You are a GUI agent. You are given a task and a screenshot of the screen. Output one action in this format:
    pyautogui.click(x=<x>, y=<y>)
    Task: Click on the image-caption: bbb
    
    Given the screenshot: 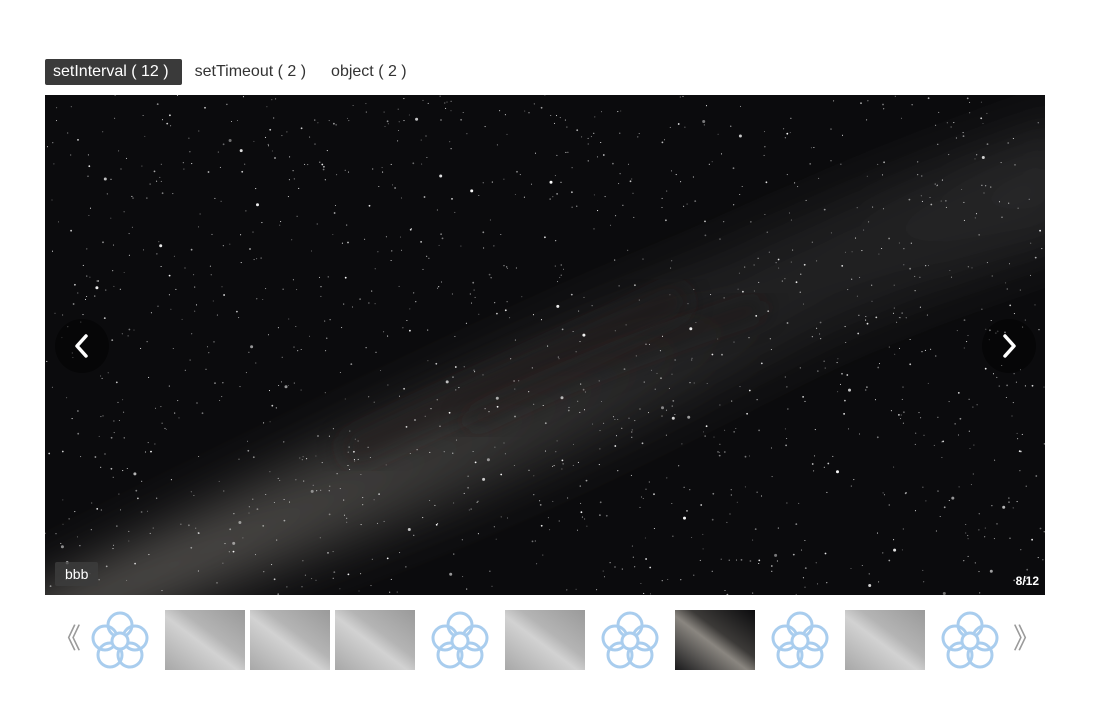 What is the action you would take?
    pyautogui.click(x=77, y=574)
    